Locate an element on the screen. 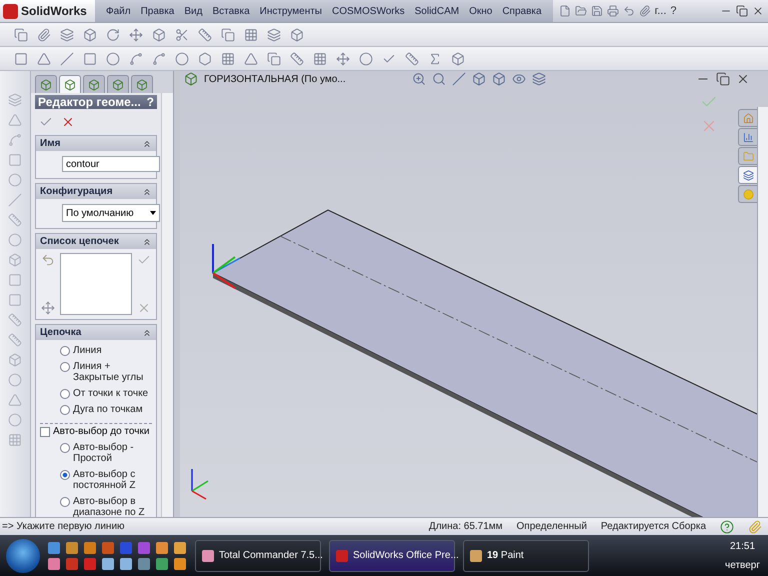 Image resolution: width=768 pixels, height=576 pixels. menu-item: SolidCAM is located at coordinates (437, 11).